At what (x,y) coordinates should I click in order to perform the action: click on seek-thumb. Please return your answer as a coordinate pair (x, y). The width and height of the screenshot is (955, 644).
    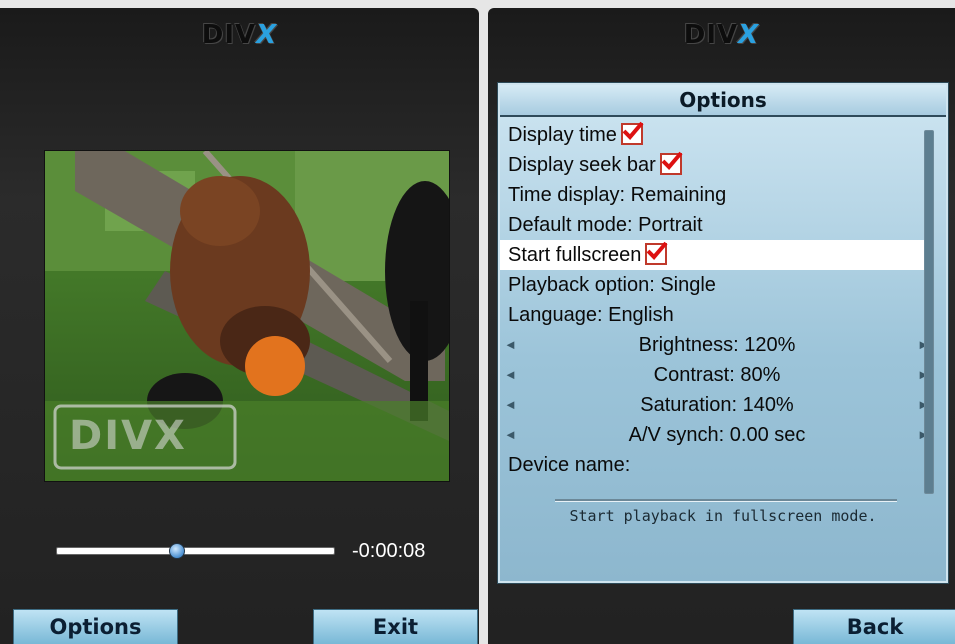
    Looking at the image, I should click on (177, 551).